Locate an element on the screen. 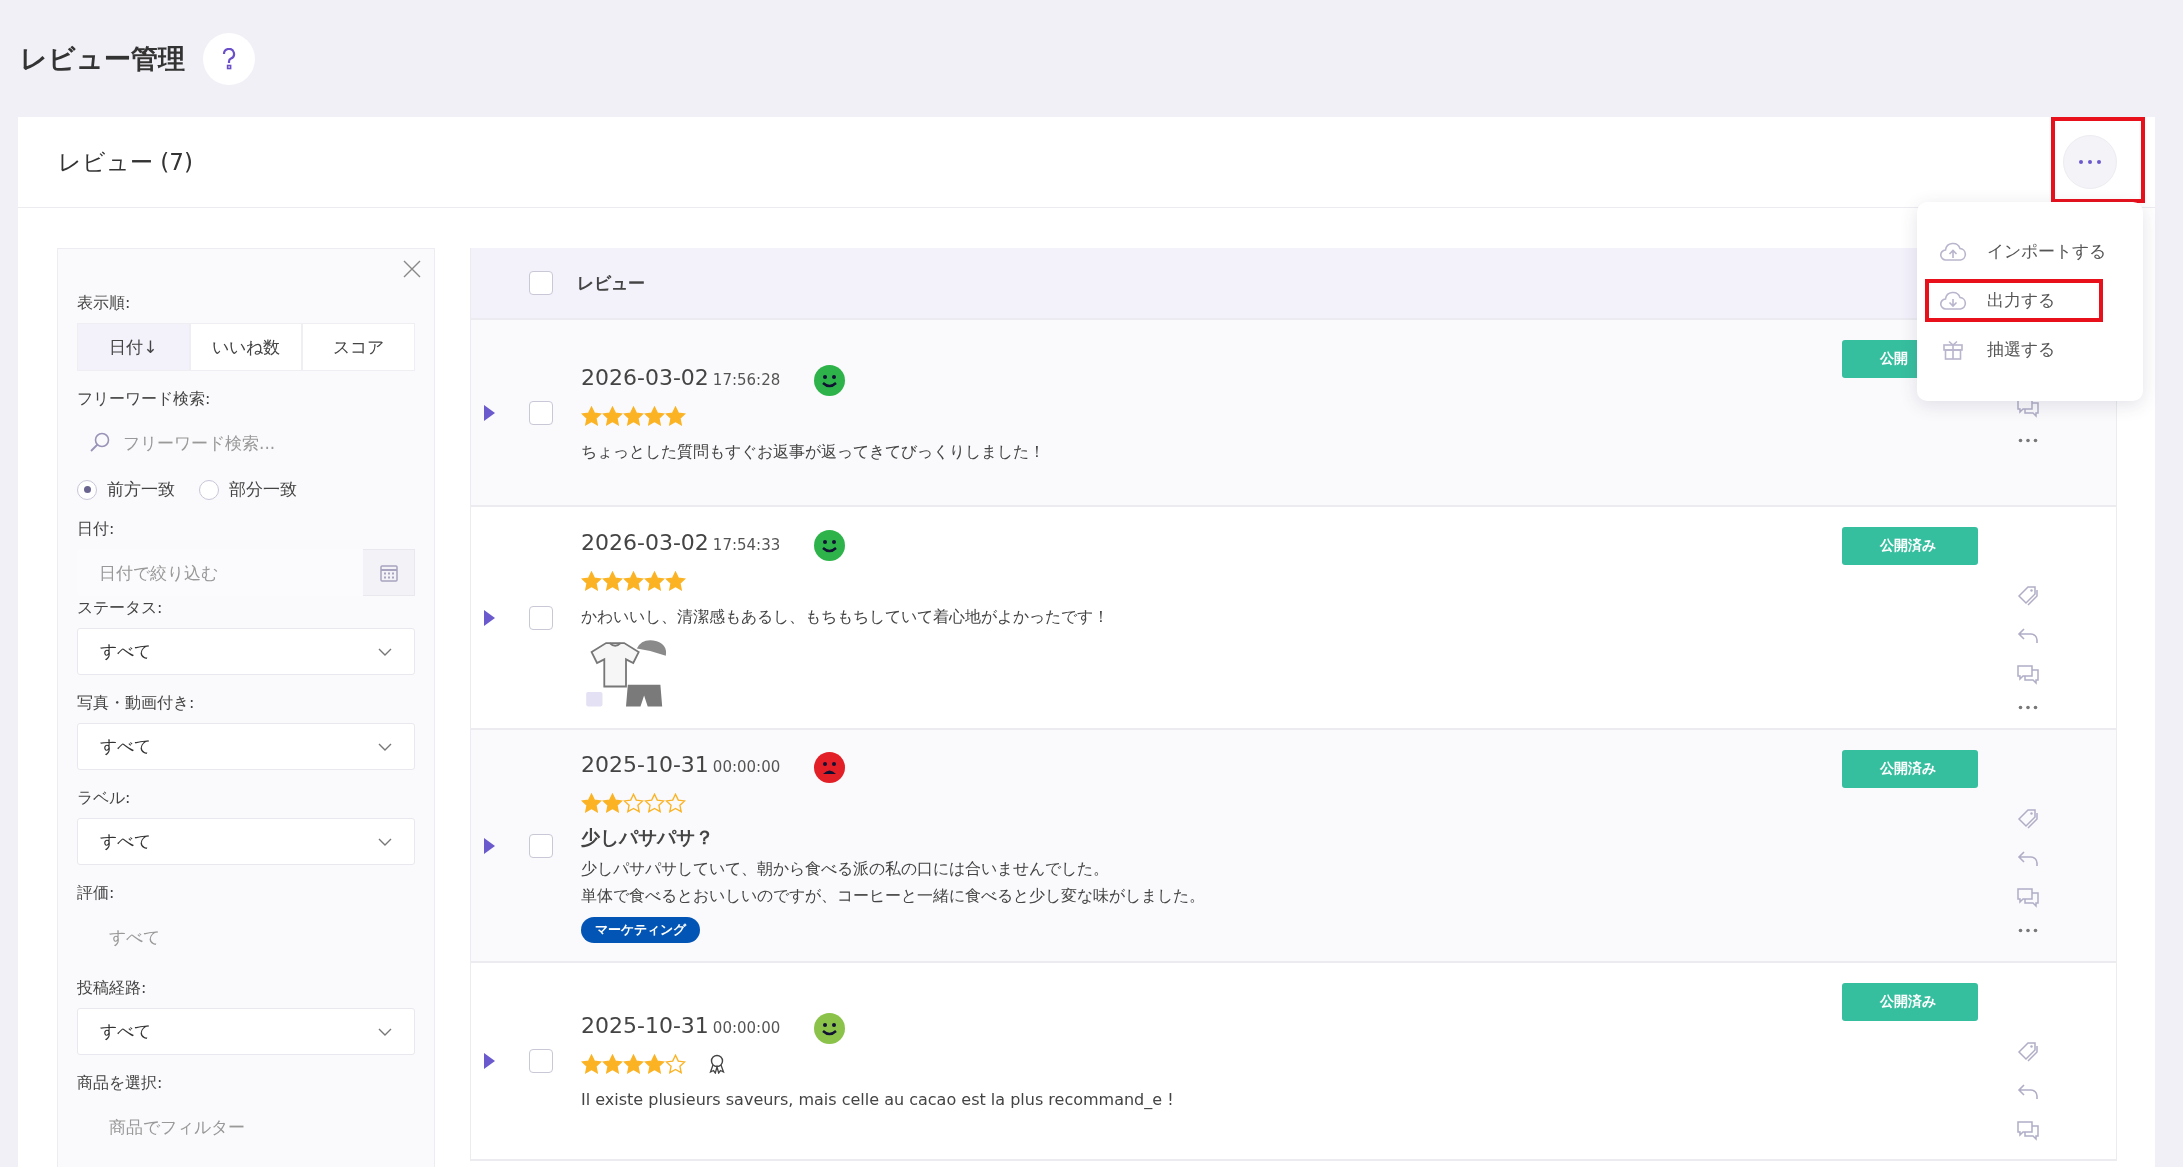 Image resolution: width=2183 pixels, height=1167 pixels. input-field: すべて is located at coordinates (246, 936).